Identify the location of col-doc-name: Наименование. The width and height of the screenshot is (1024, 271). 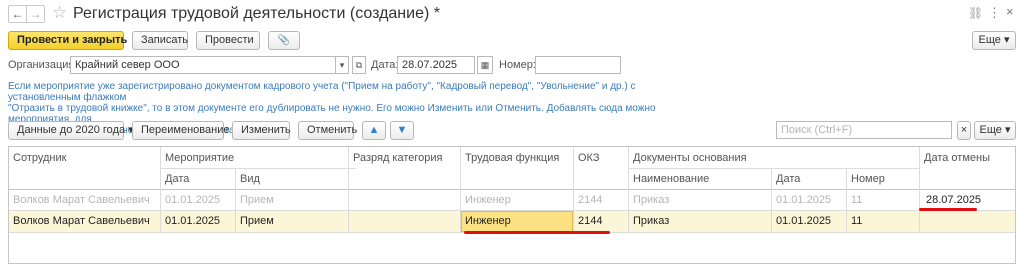
(669, 179).